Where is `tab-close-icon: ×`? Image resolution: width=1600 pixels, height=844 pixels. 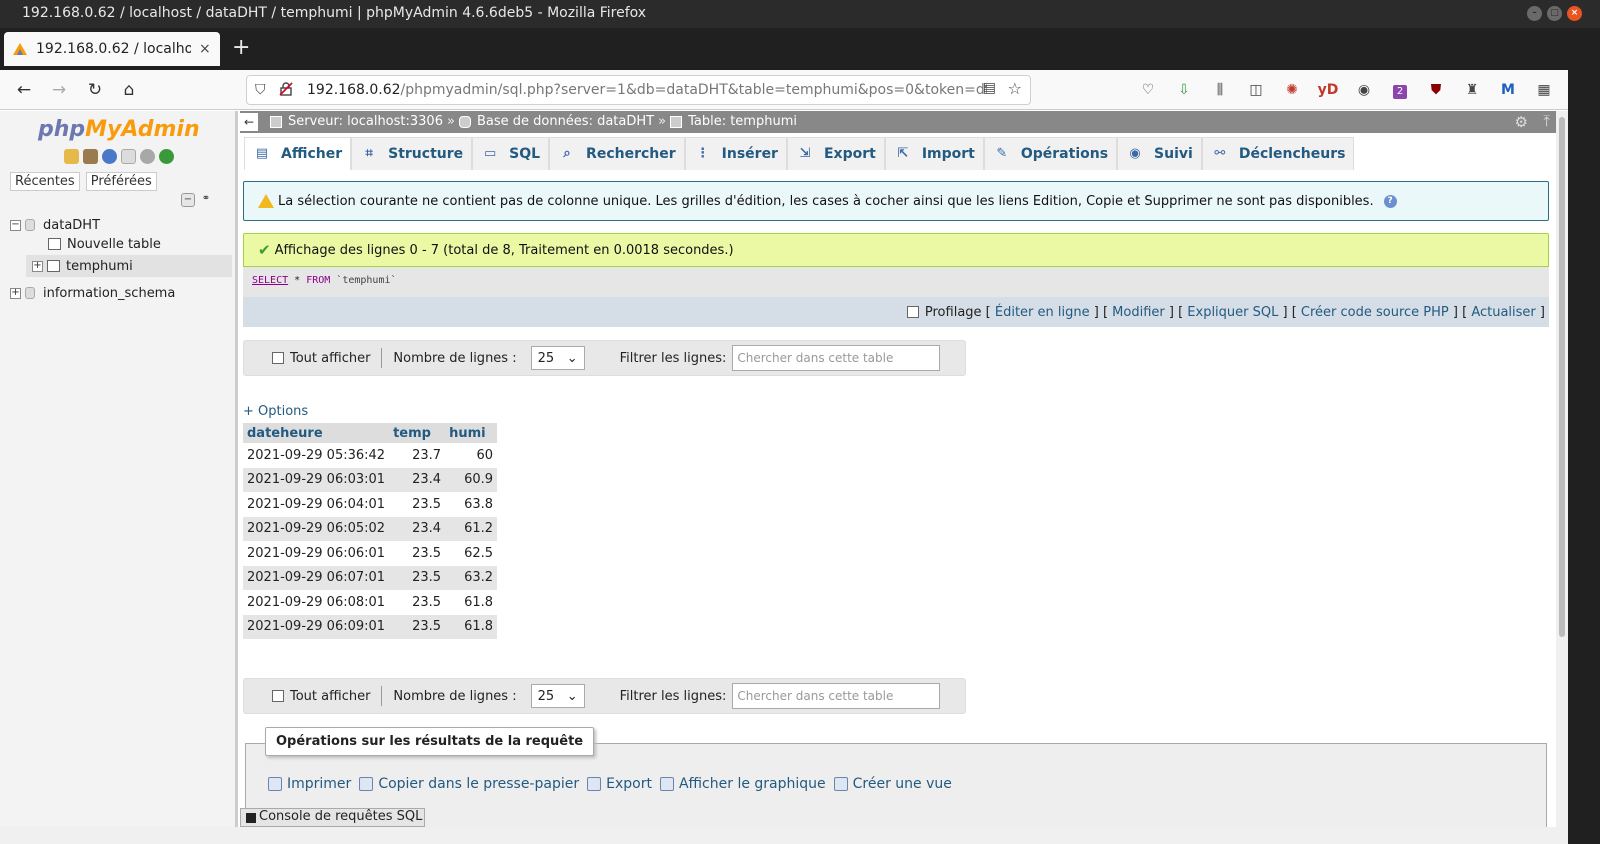 tab-close-icon: × is located at coordinates (205, 49).